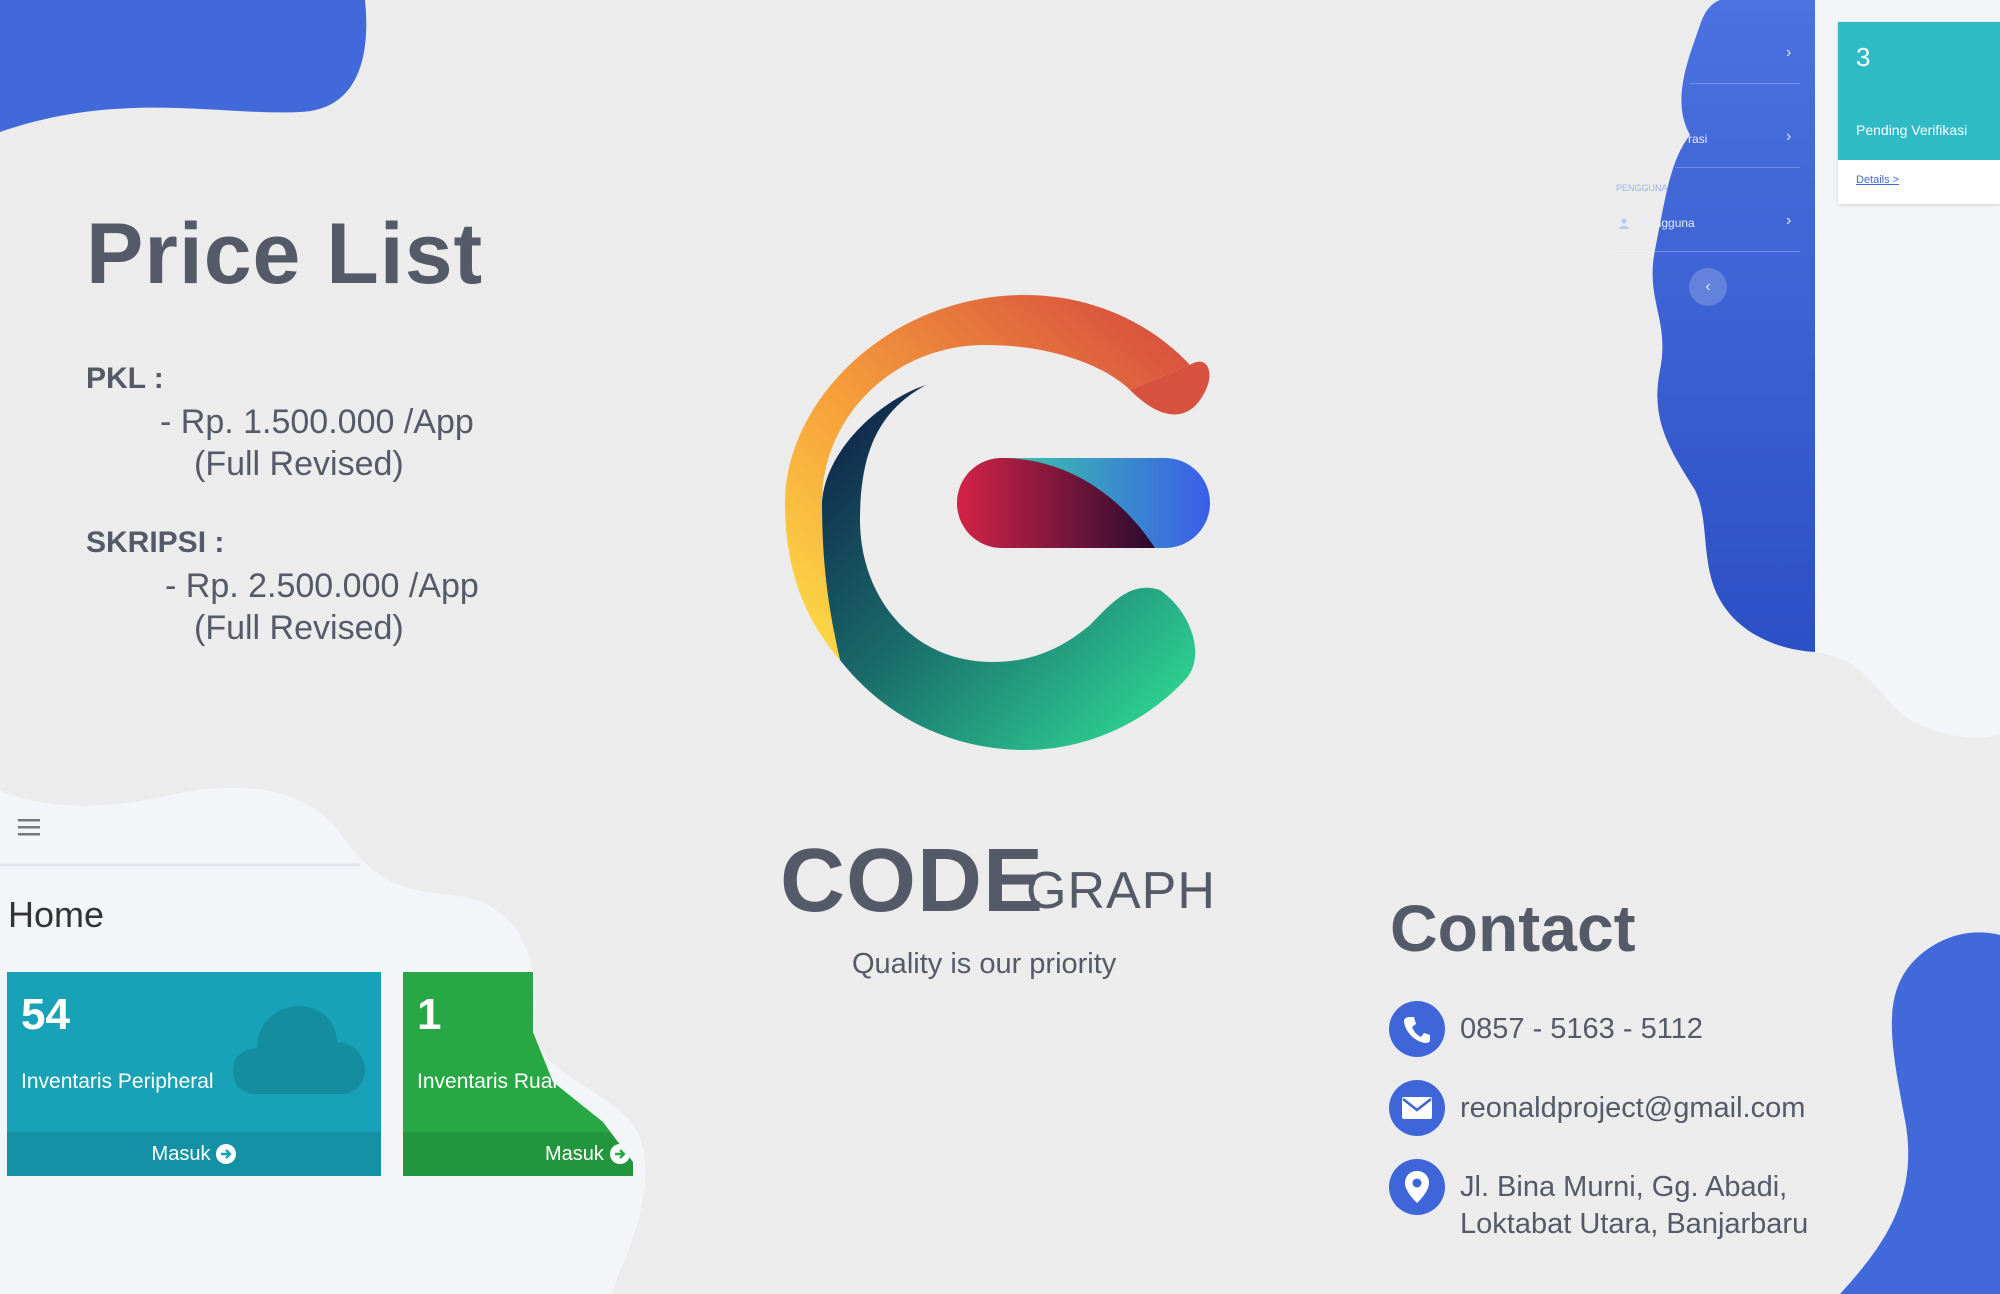  I want to click on arrow-circle-right-icon, so click(226, 1154).